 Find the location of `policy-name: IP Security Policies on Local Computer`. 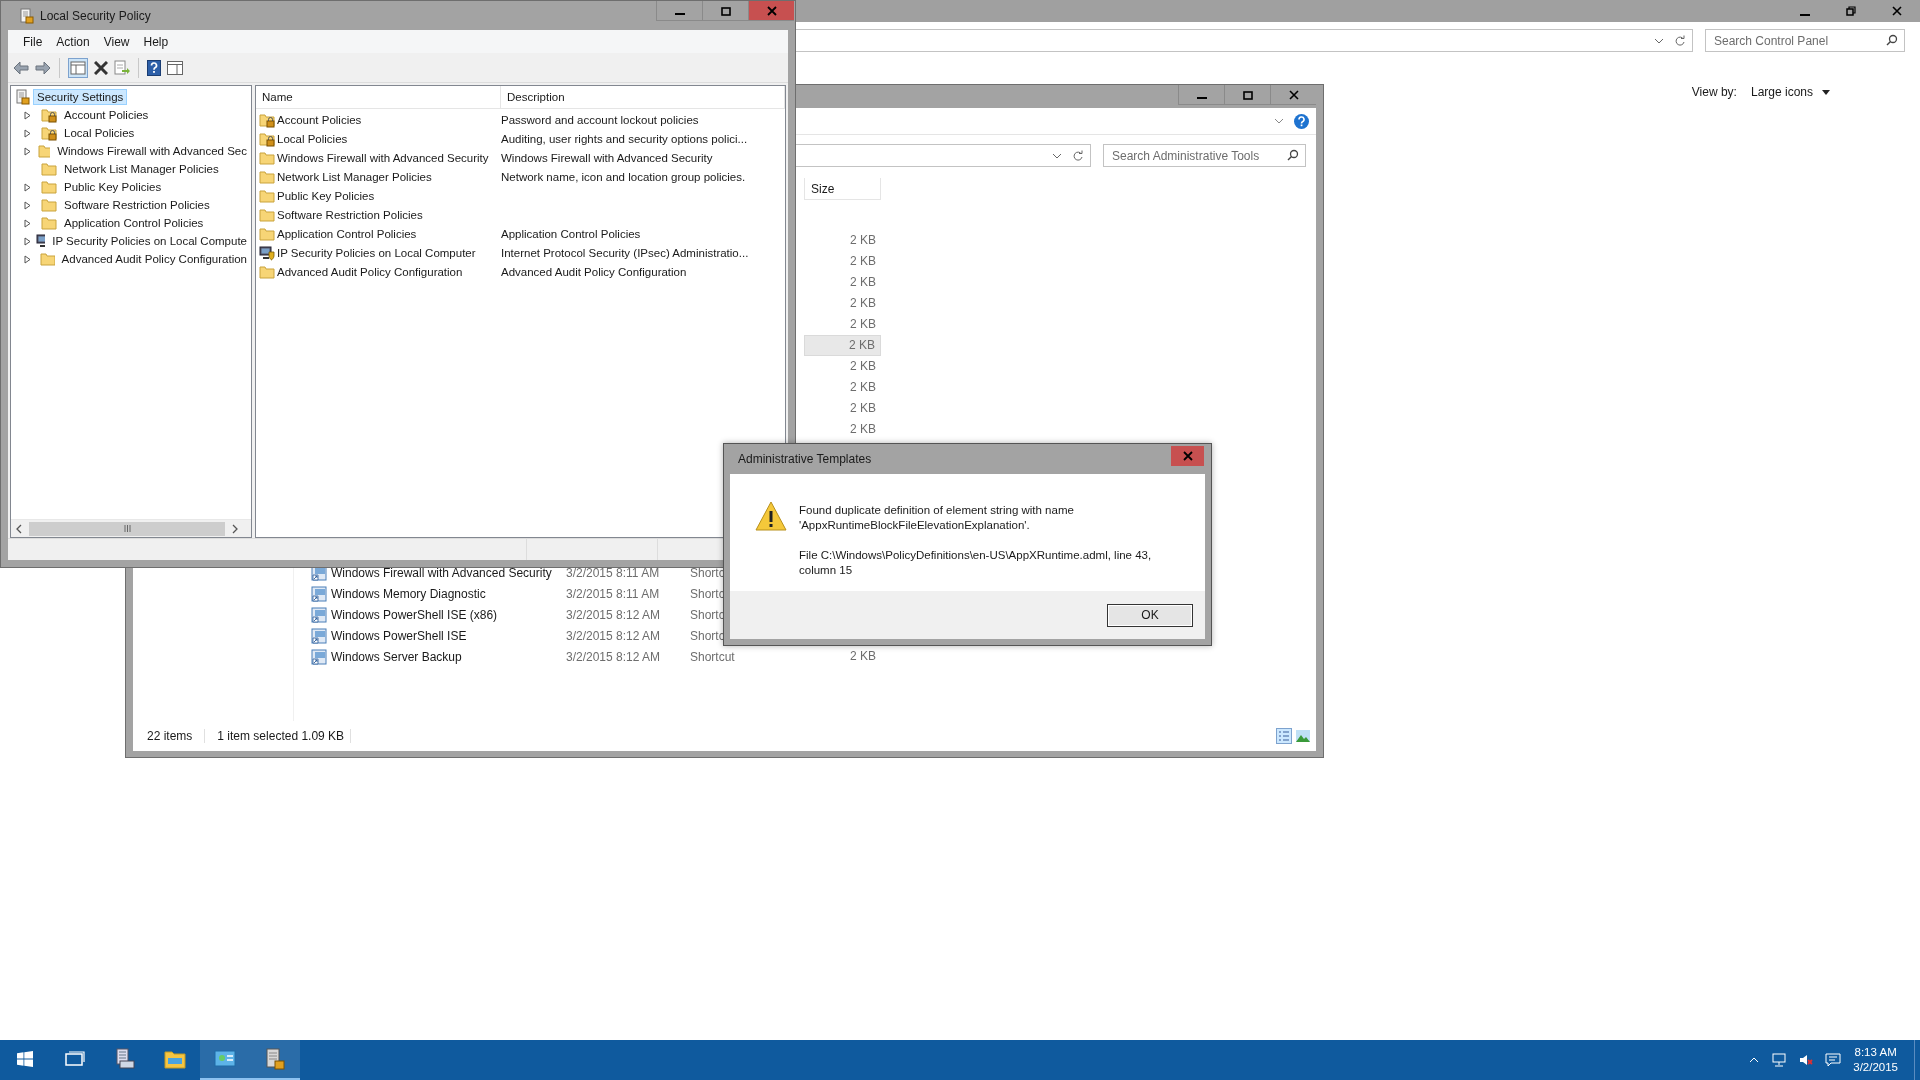

policy-name: IP Security Policies on Local Computer is located at coordinates (376, 252).